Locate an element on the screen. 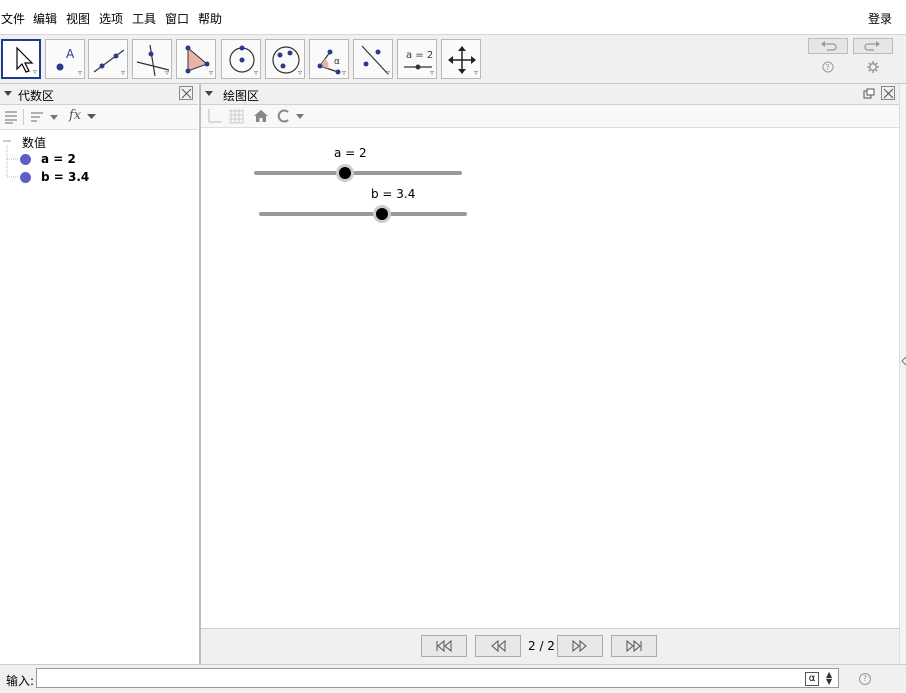 The width and height of the screenshot is (906, 693). input-label: 输入: is located at coordinates (20, 681).